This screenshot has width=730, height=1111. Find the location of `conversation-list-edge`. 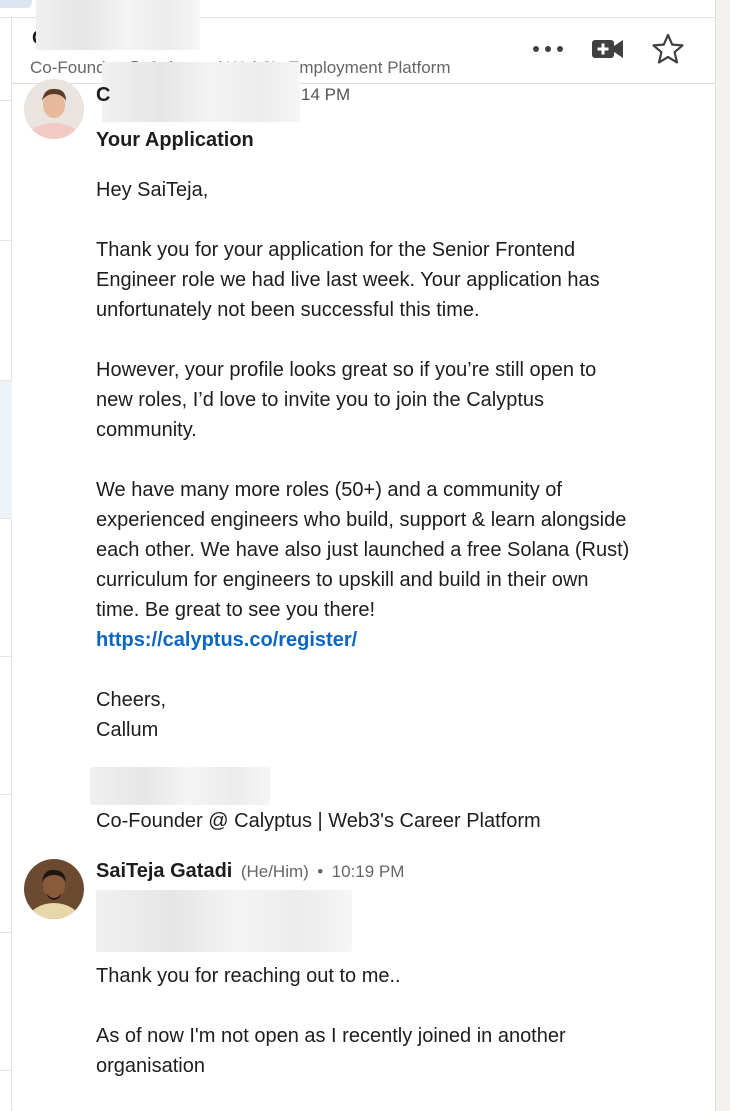

conversation-list-edge is located at coordinates (6, 555).